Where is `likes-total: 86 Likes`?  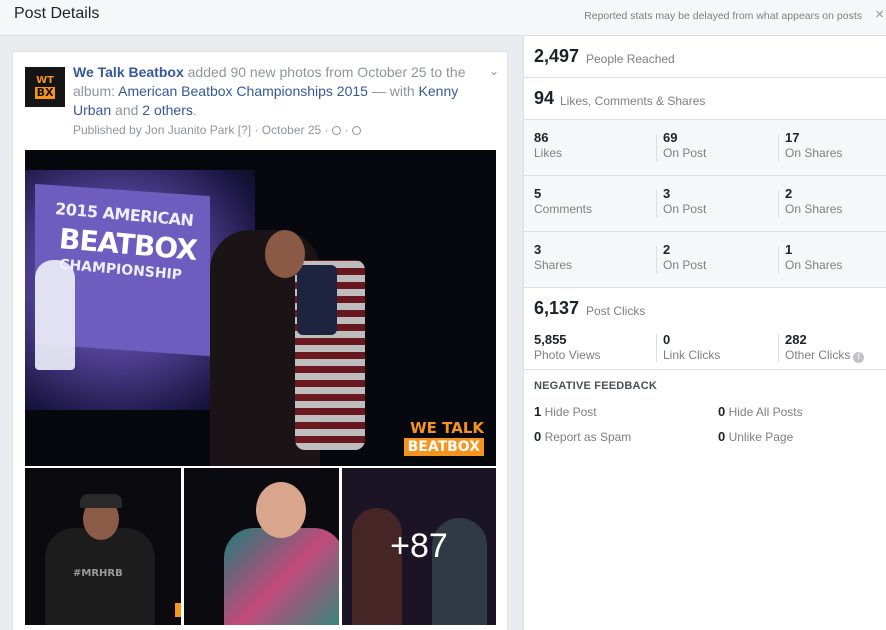 likes-total: 86 Likes is located at coordinates (548, 148).